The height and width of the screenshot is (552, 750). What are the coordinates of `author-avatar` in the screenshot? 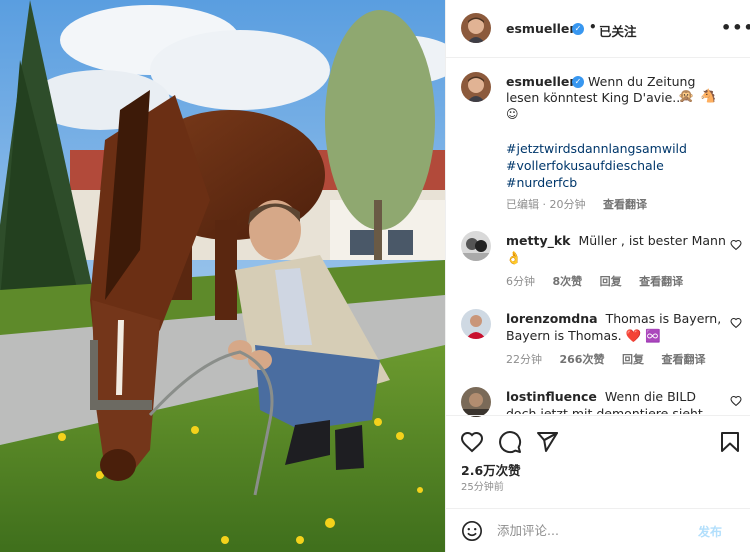 It's located at (476, 28).